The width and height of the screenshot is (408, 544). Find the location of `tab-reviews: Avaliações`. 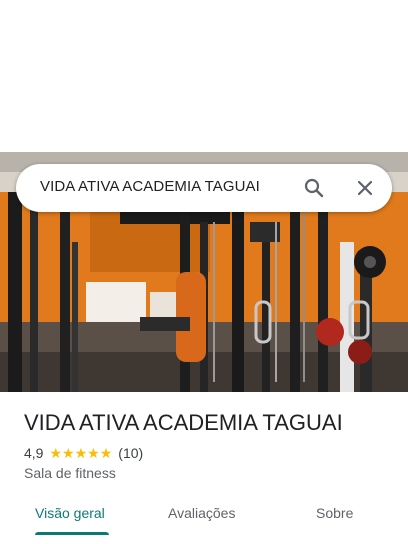

tab-reviews: Avaliações is located at coordinates (201, 513).